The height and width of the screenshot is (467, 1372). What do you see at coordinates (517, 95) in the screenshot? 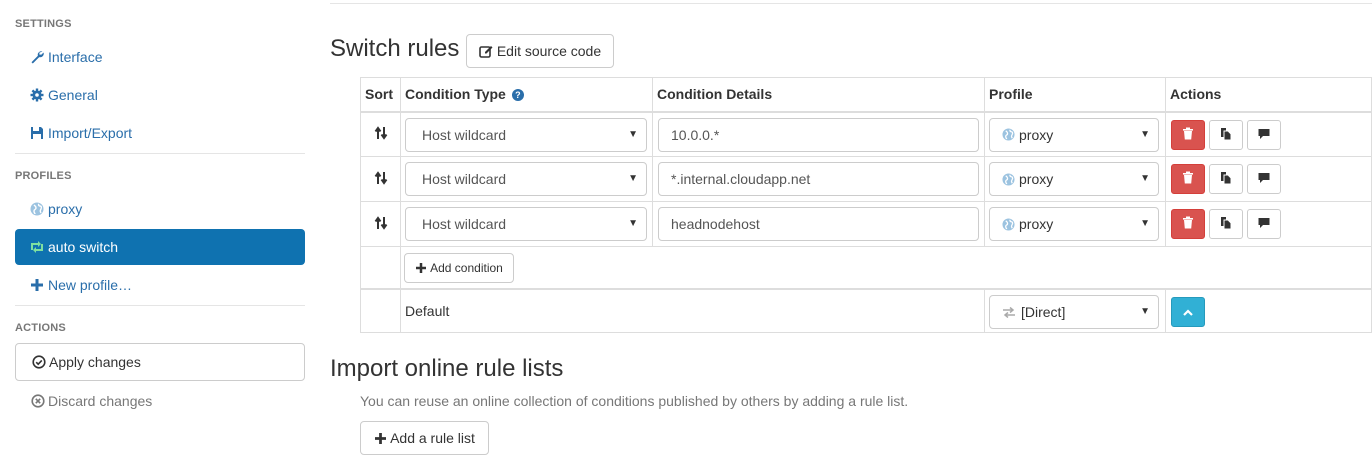
I see `help-icon: ?` at bounding box center [517, 95].